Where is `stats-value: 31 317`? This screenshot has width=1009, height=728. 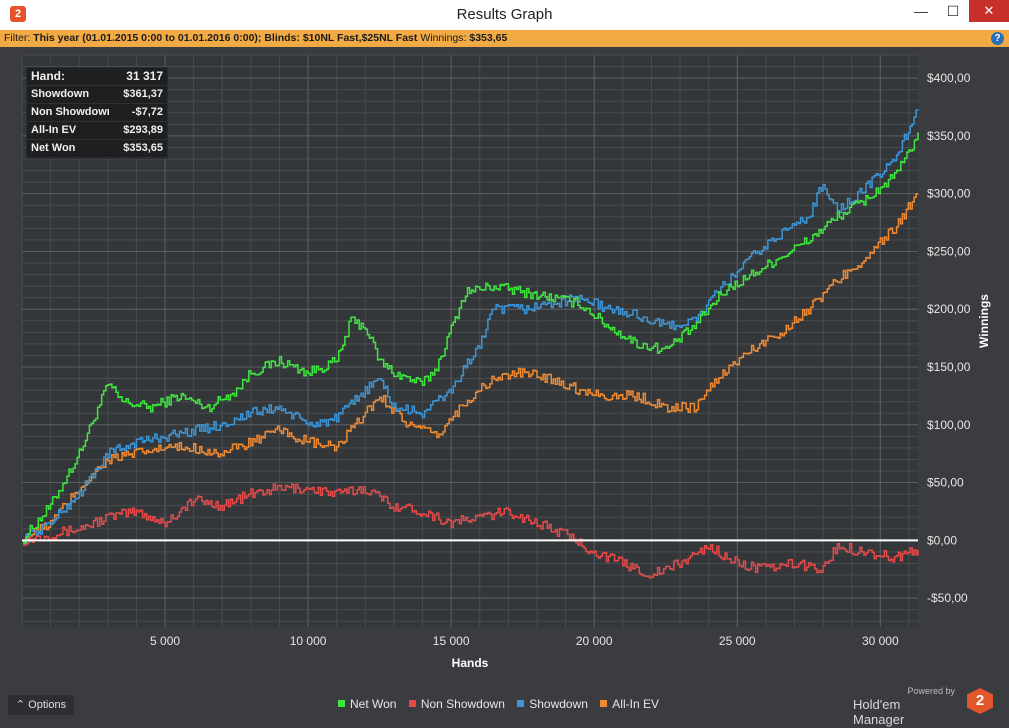 stats-value: 31 317 is located at coordinates (144, 76).